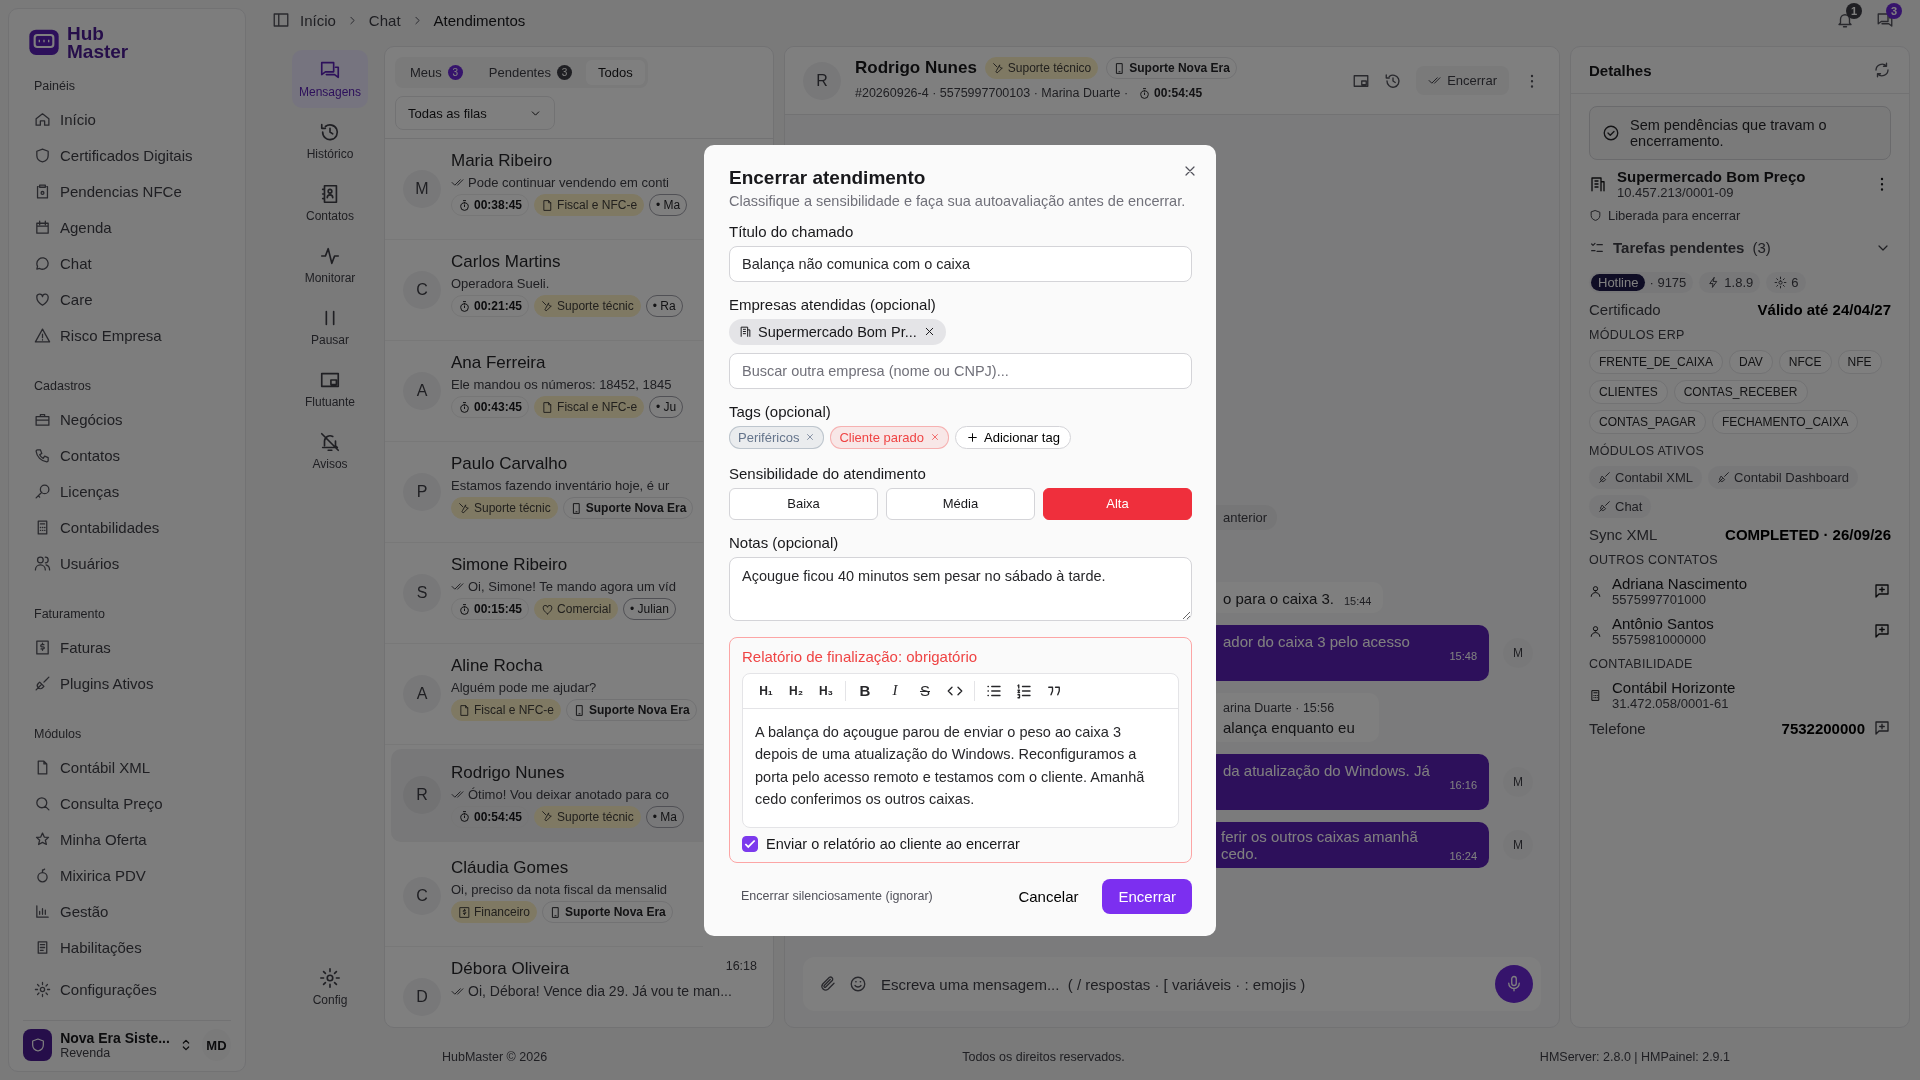  What do you see at coordinates (475, 113) in the screenshot?
I see `queue-dropdown: Todas as filas` at bounding box center [475, 113].